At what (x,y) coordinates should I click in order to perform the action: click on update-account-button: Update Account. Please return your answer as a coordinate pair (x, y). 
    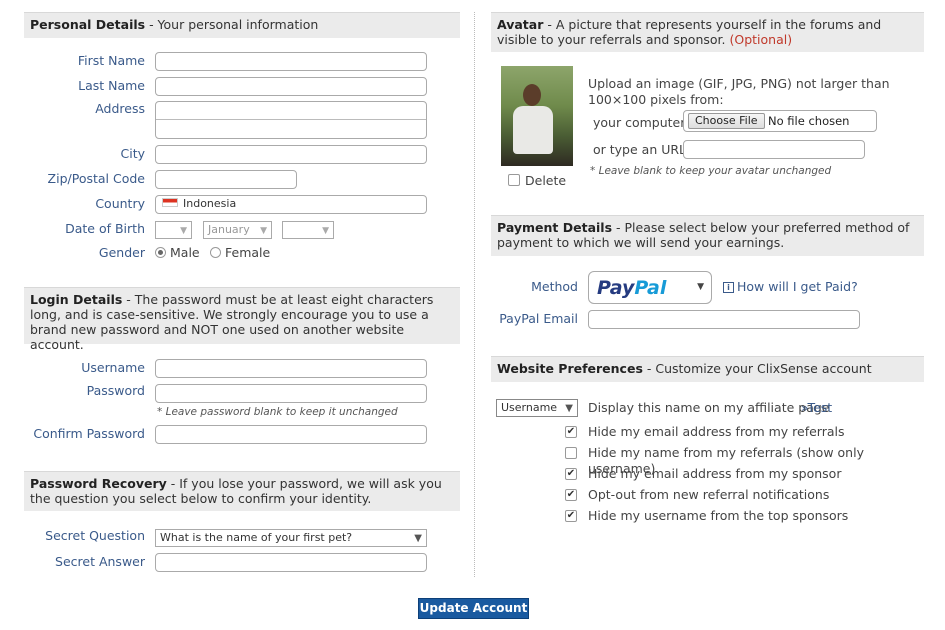
    Looking at the image, I should click on (473, 608).